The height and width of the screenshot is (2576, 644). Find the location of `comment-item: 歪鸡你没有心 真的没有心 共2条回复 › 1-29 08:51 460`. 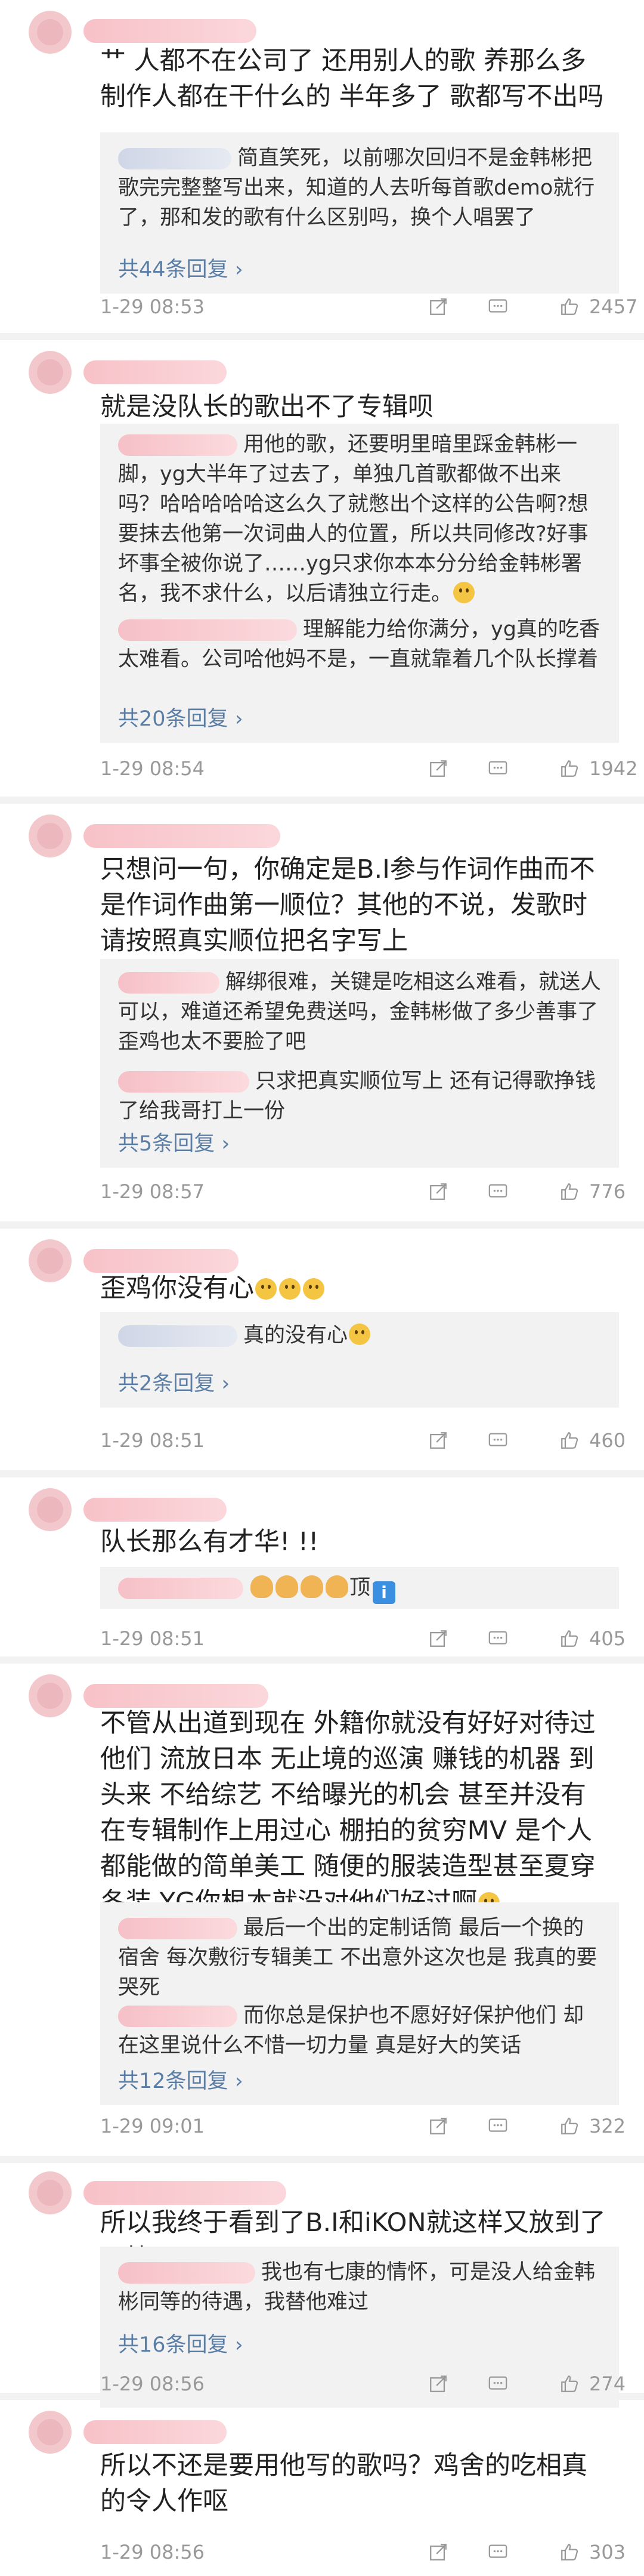

comment-item: 歪鸡你没有心 真的没有心 共2条回复 › 1-29 08:51 460 is located at coordinates (322, 1350).